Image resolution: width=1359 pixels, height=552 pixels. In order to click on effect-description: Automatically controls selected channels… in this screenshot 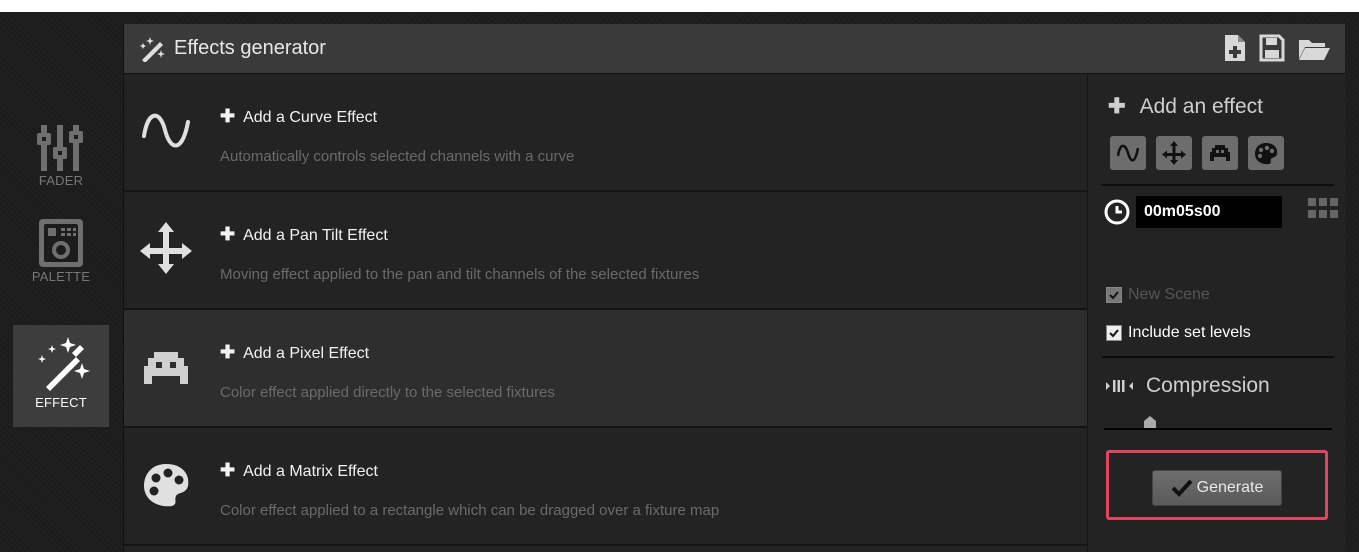, I will do `click(397, 156)`.